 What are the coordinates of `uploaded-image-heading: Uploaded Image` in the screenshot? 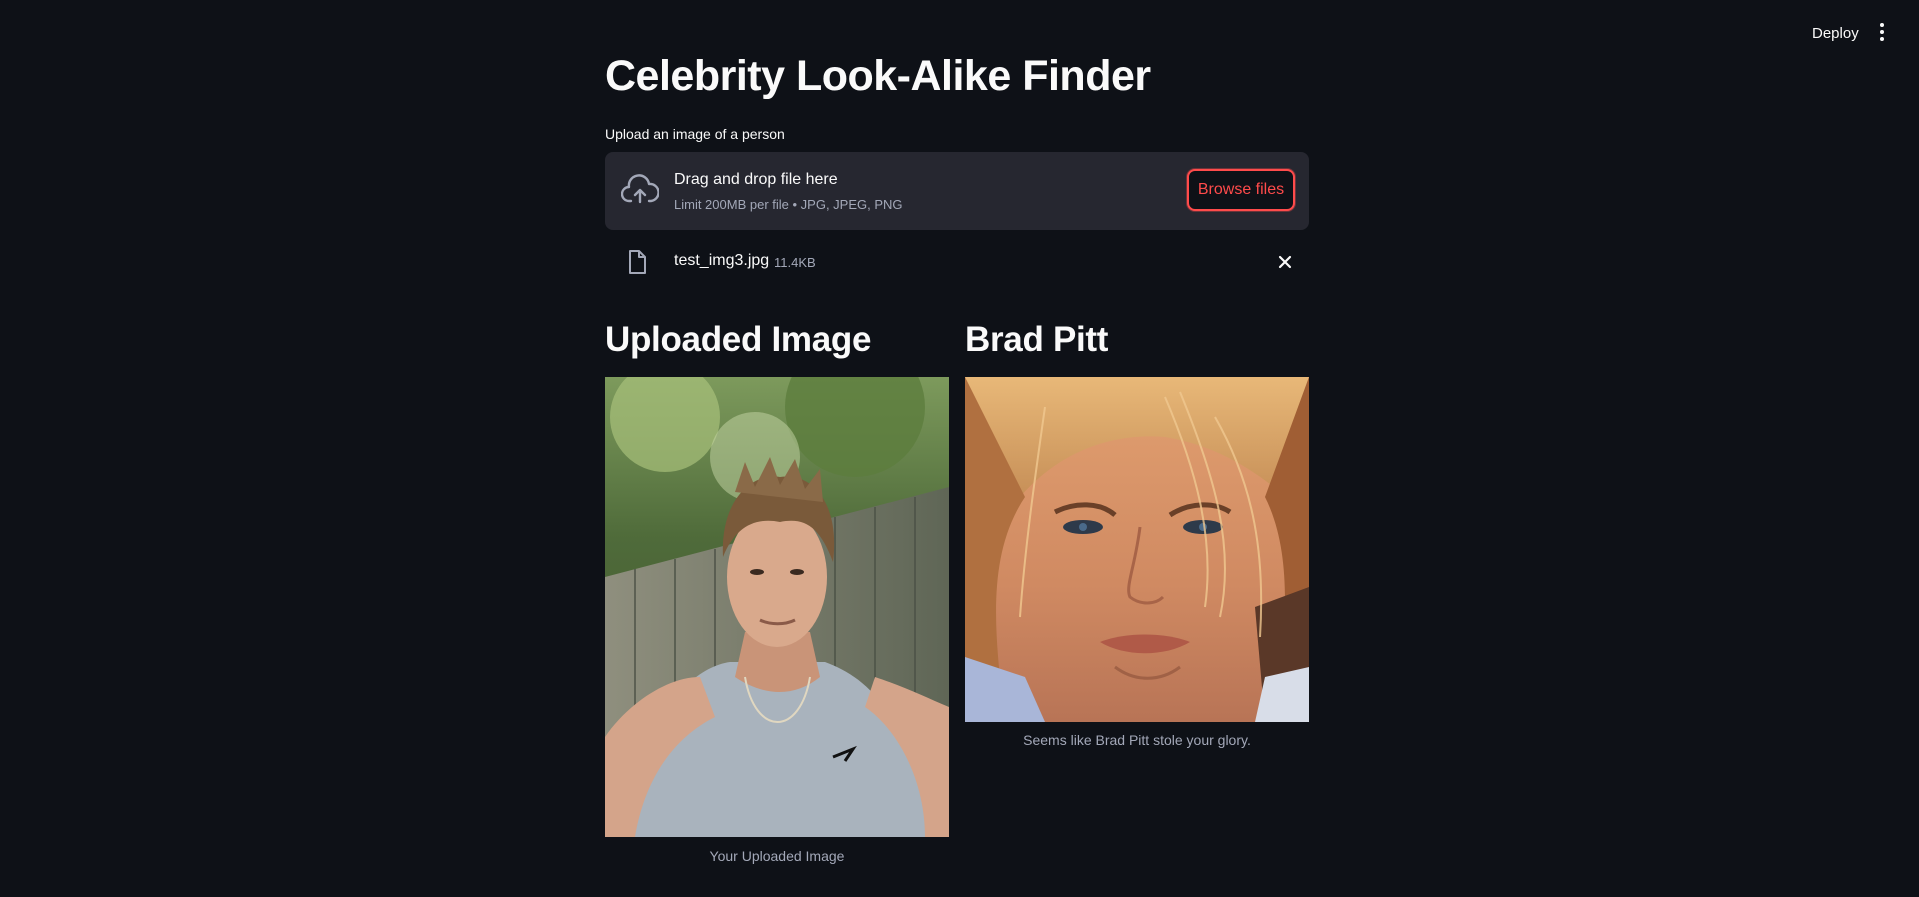 It's located at (738, 339).